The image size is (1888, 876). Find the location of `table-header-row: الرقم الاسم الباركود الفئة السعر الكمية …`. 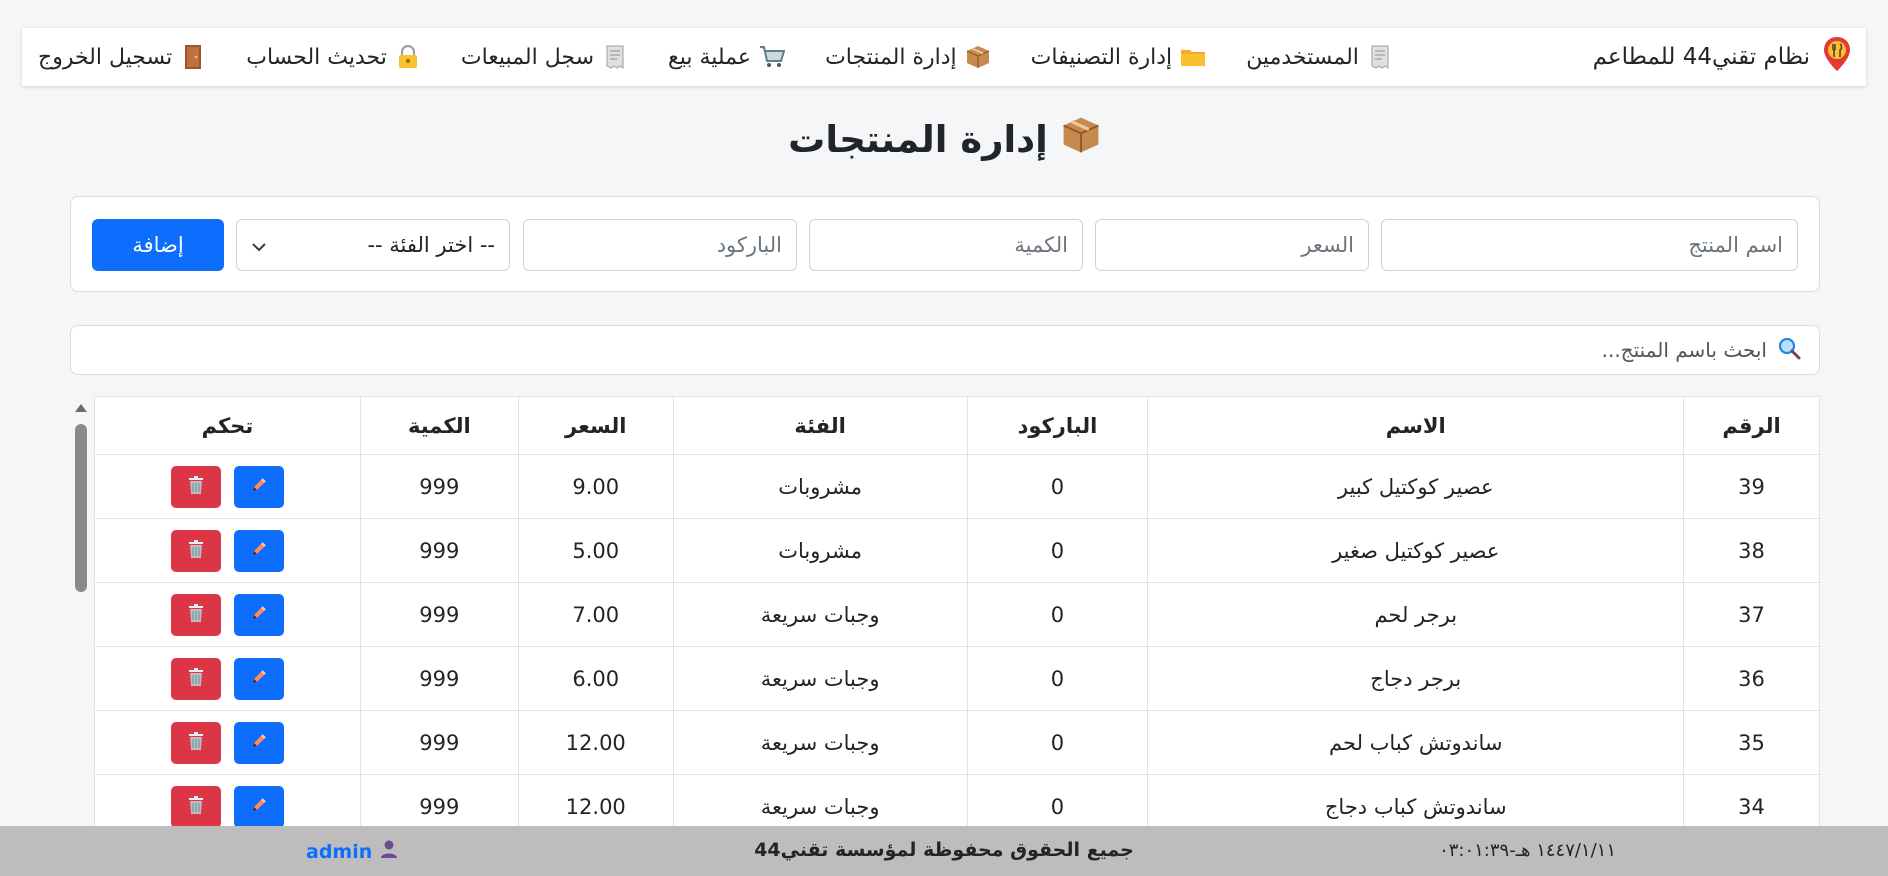

table-header-row: الرقم الاسم الباركود الفئة السعر الكمية … is located at coordinates (957, 425).